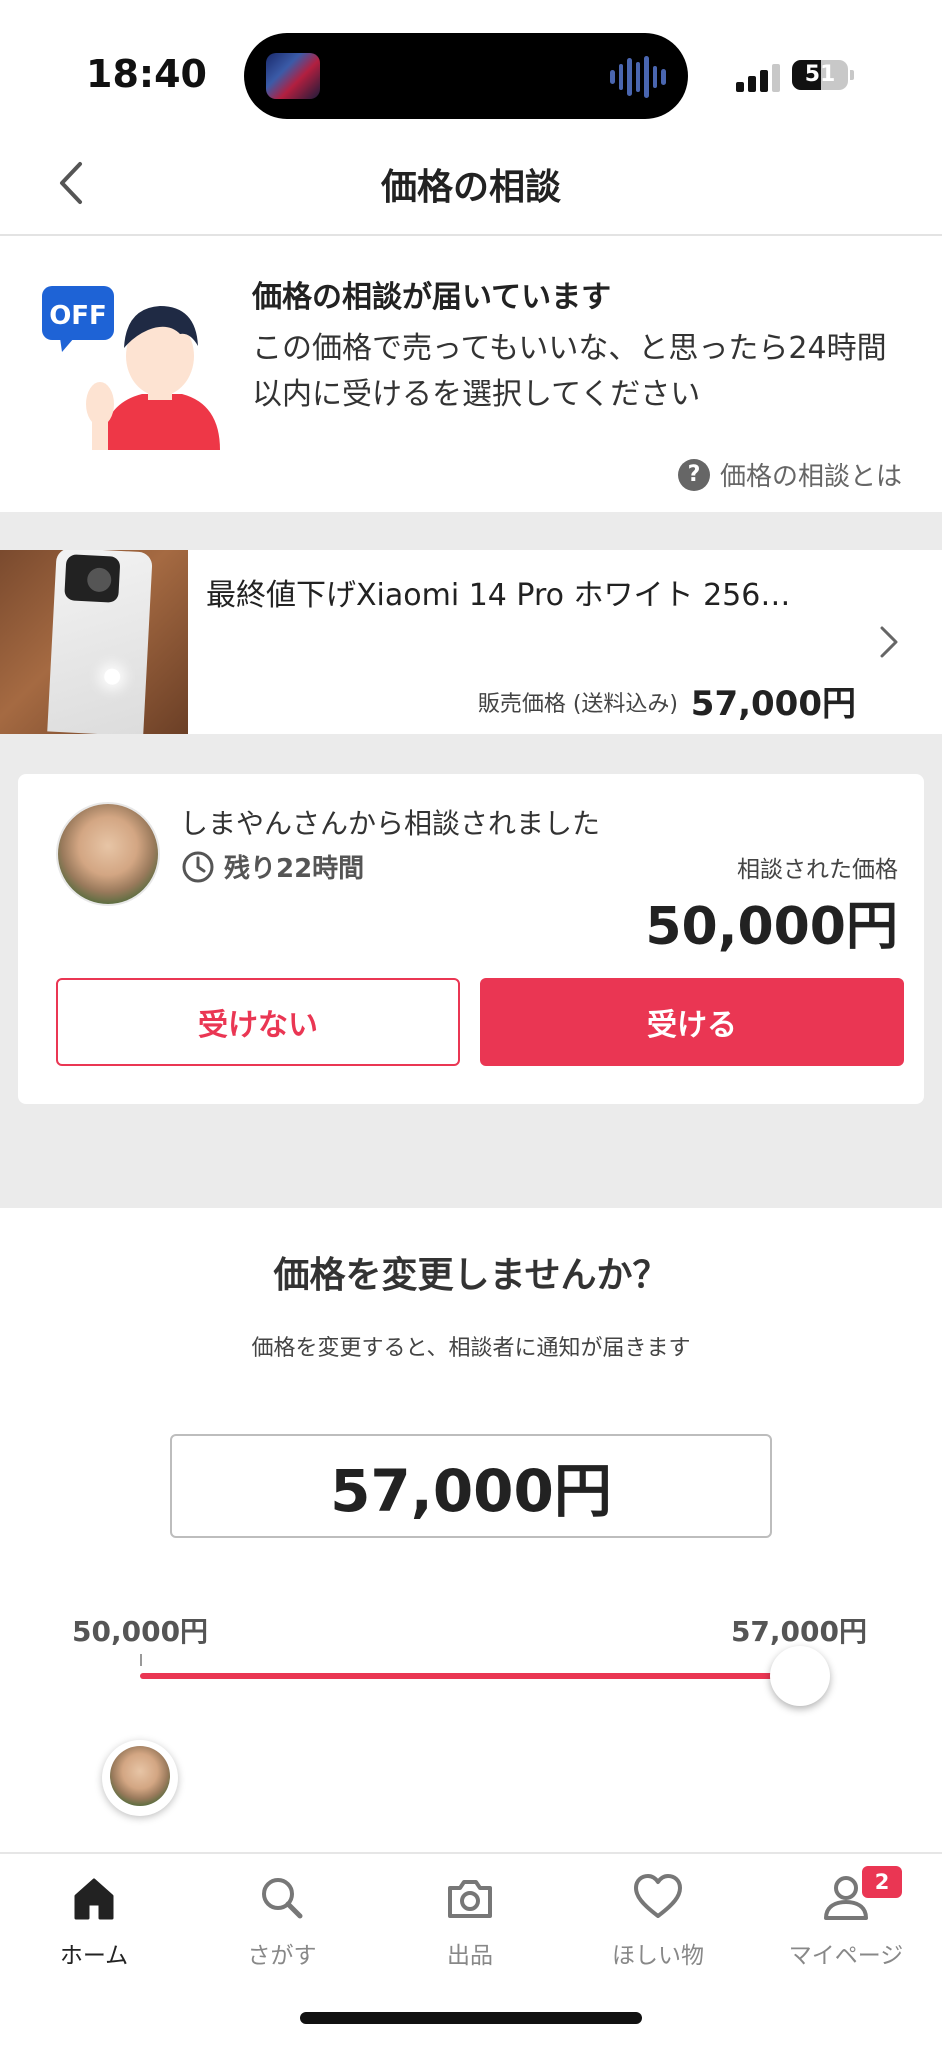  What do you see at coordinates (470, 1956) in the screenshot?
I see `tab-sell-label: 出品` at bounding box center [470, 1956].